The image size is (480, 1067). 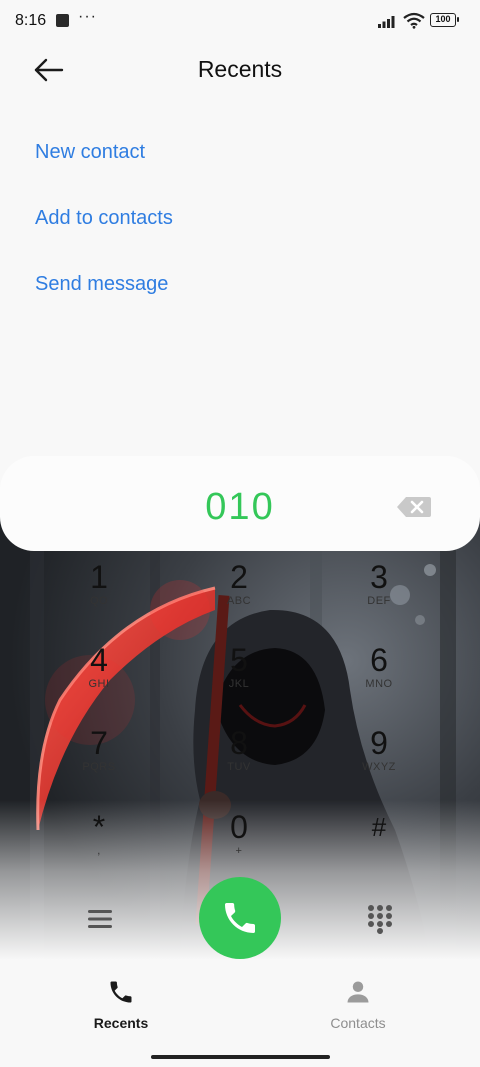 What do you see at coordinates (99, 577) in the screenshot?
I see `key-digit: 1` at bounding box center [99, 577].